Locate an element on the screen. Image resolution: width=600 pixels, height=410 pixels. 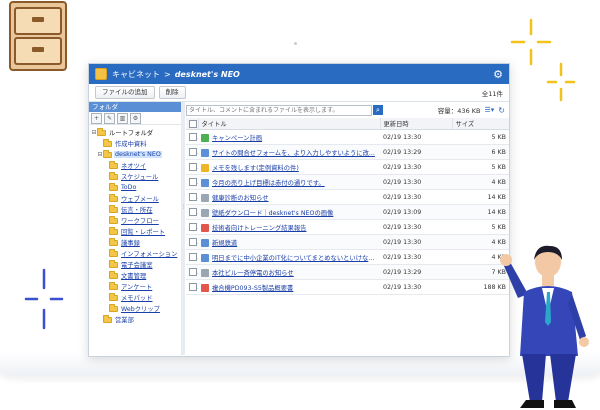
file-type-icon is located at coordinates (205, 287).